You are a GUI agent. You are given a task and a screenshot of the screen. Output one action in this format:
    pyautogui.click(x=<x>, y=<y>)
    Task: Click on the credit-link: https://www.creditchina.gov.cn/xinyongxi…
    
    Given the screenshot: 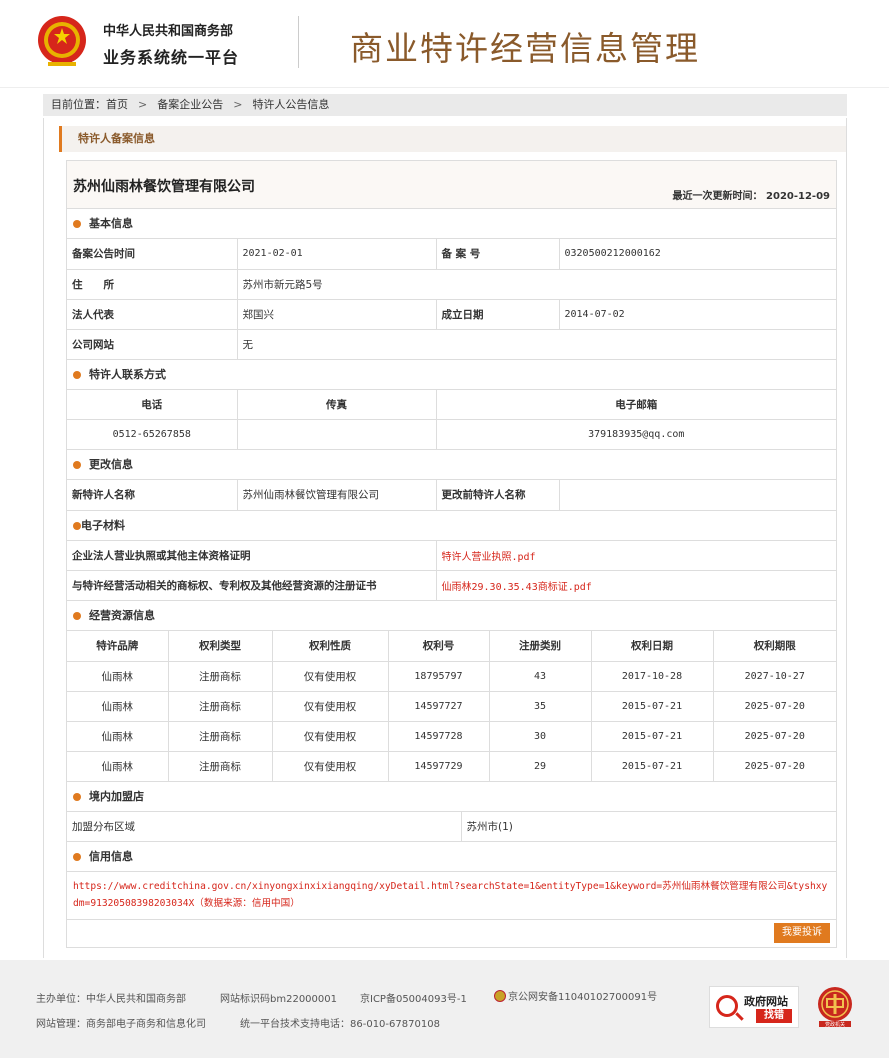 What is the action you would take?
    pyautogui.click(x=451, y=896)
    